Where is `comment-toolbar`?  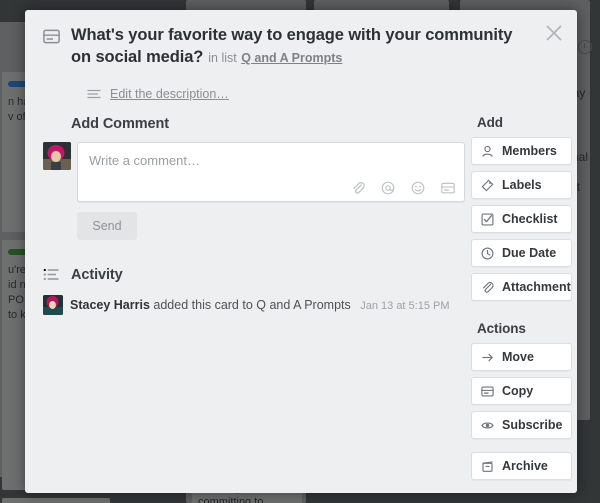 comment-toolbar is located at coordinates (403, 188).